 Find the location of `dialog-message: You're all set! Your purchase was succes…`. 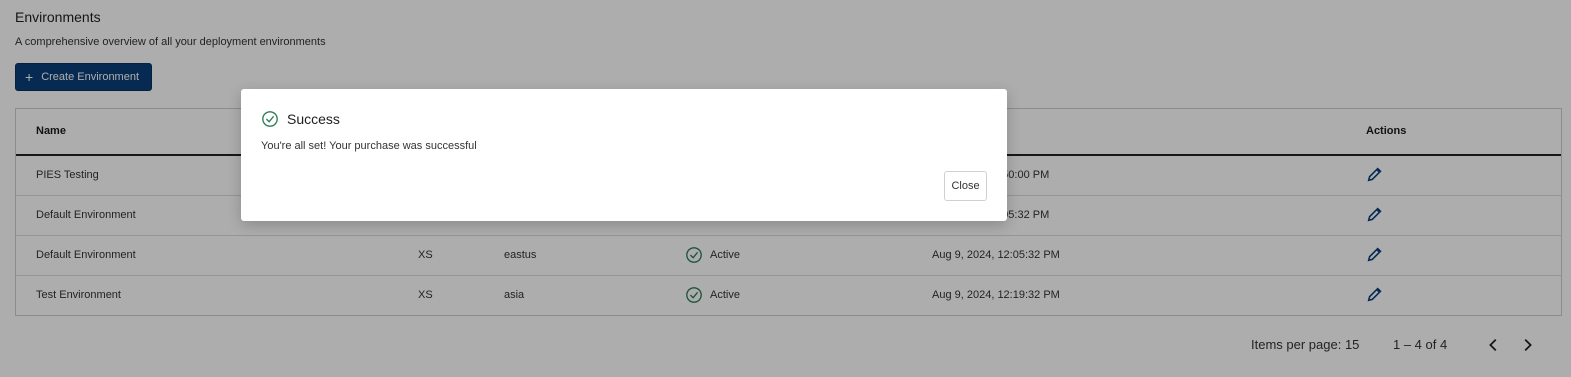

dialog-message: You're all set! Your purchase was succes… is located at coordinates (369, 146).